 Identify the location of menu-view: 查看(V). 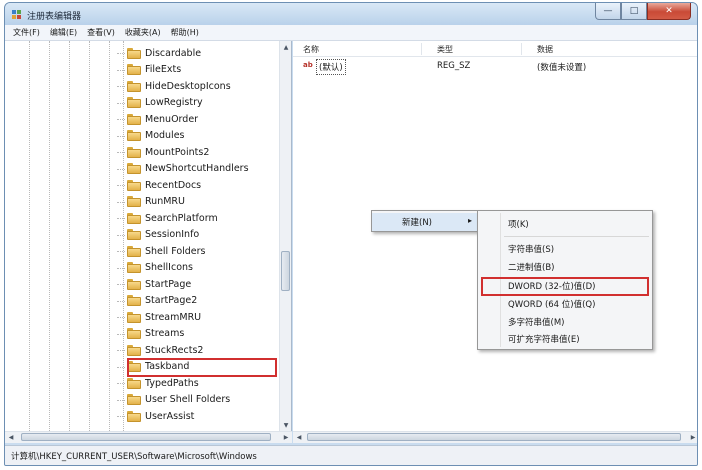
(101, 32).